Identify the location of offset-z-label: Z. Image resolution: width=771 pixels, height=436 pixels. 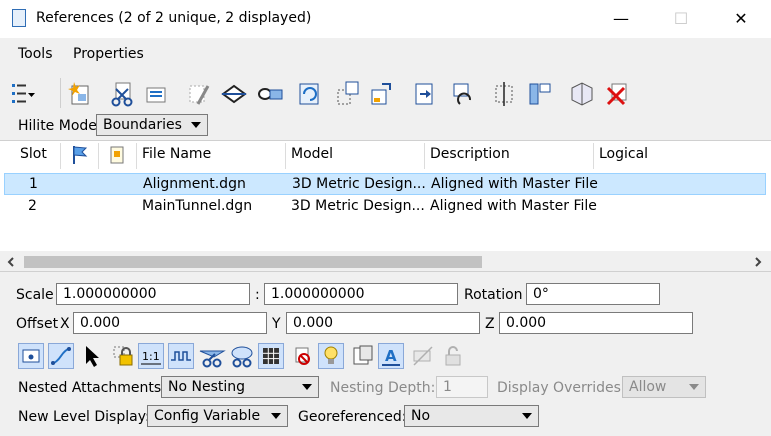
(490, 324).